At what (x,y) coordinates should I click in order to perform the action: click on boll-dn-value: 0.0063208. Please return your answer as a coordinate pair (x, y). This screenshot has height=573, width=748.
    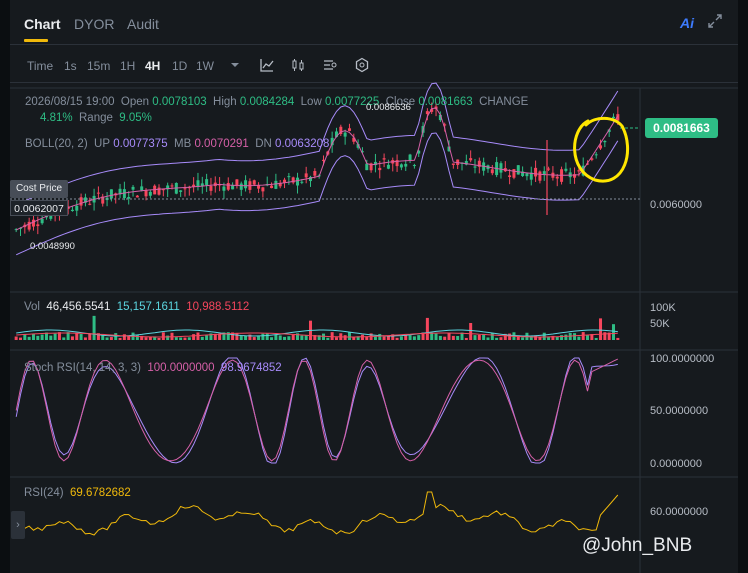
    Looking at the image, I should click on (302, 144).